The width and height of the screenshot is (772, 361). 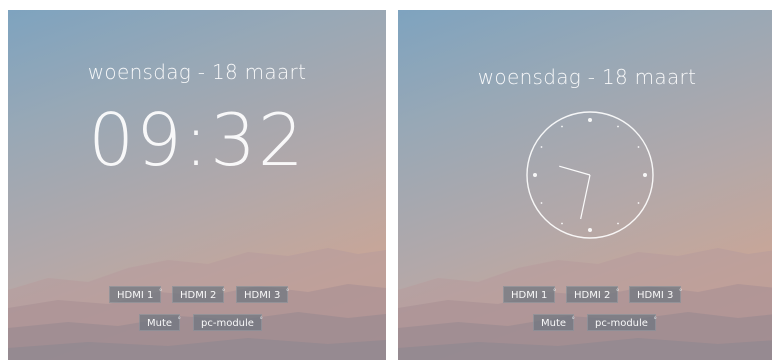 I want to click on hour-hand, so click(x=575, y=170).